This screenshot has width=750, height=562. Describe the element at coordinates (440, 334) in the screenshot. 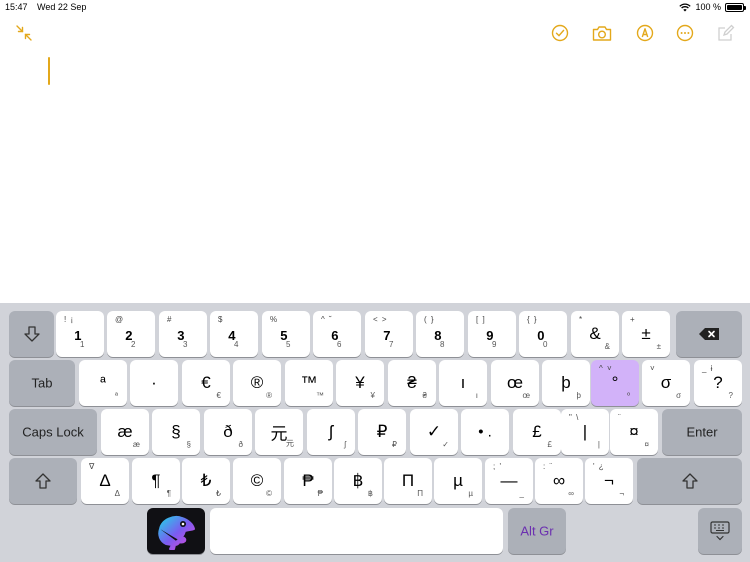

I see `key-8: ( } 8 8` at that location.